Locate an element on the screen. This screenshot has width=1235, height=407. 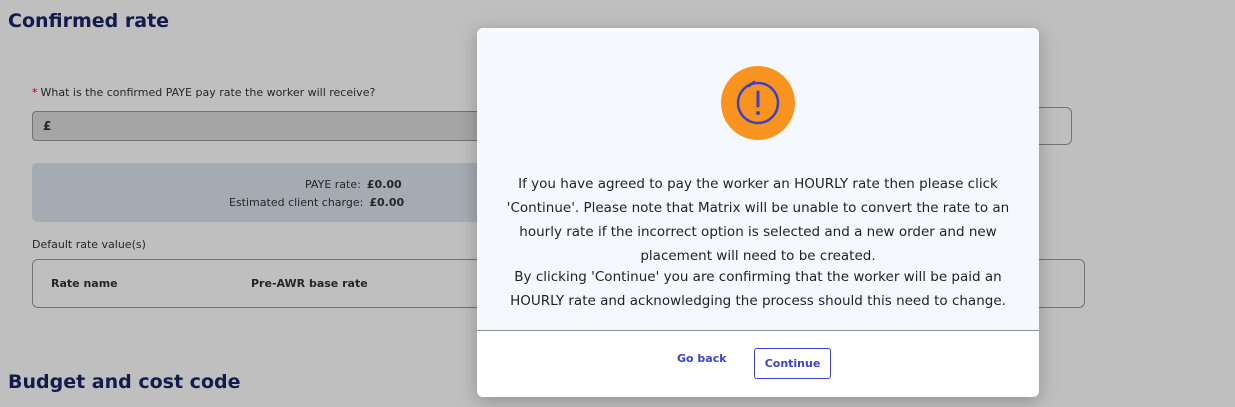
dialog-footer: Go back Continue is located at coordinates (758, 364).